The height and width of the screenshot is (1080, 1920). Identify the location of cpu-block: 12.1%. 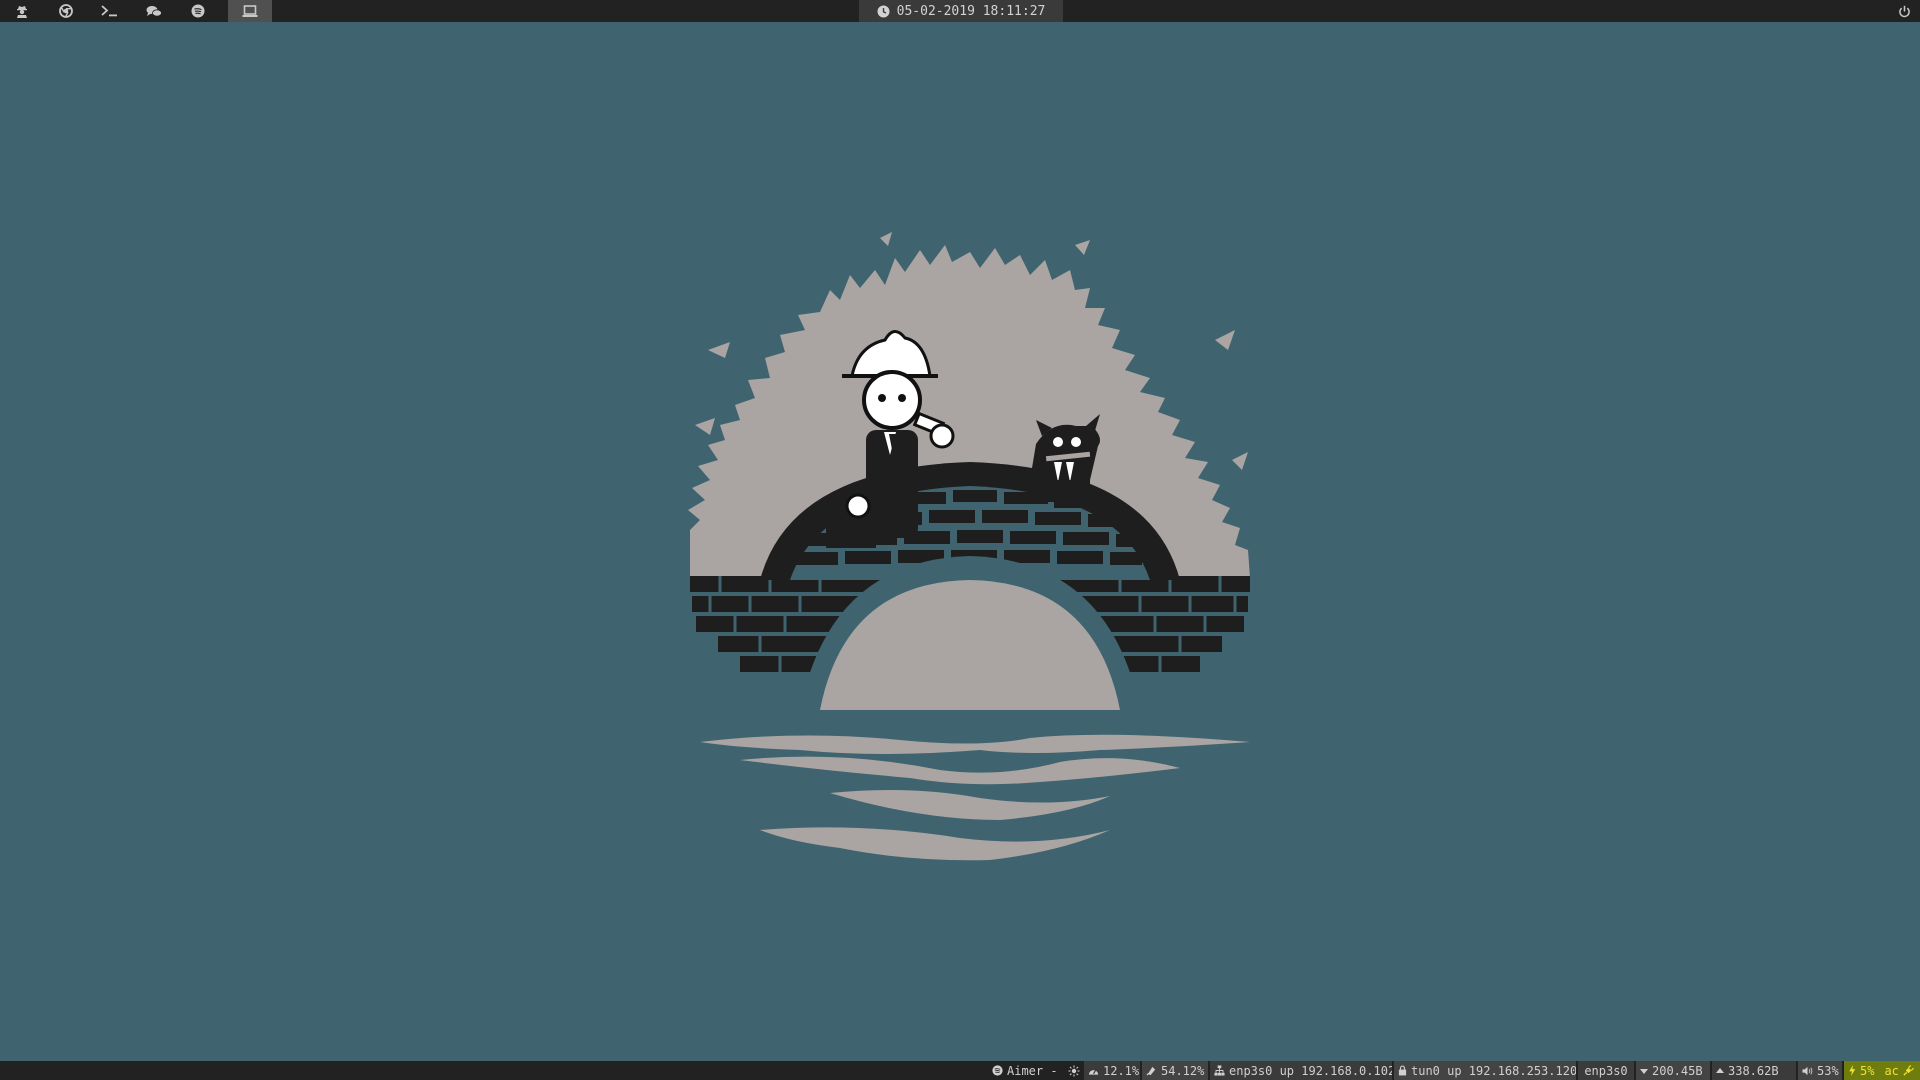
(1112, 1070).